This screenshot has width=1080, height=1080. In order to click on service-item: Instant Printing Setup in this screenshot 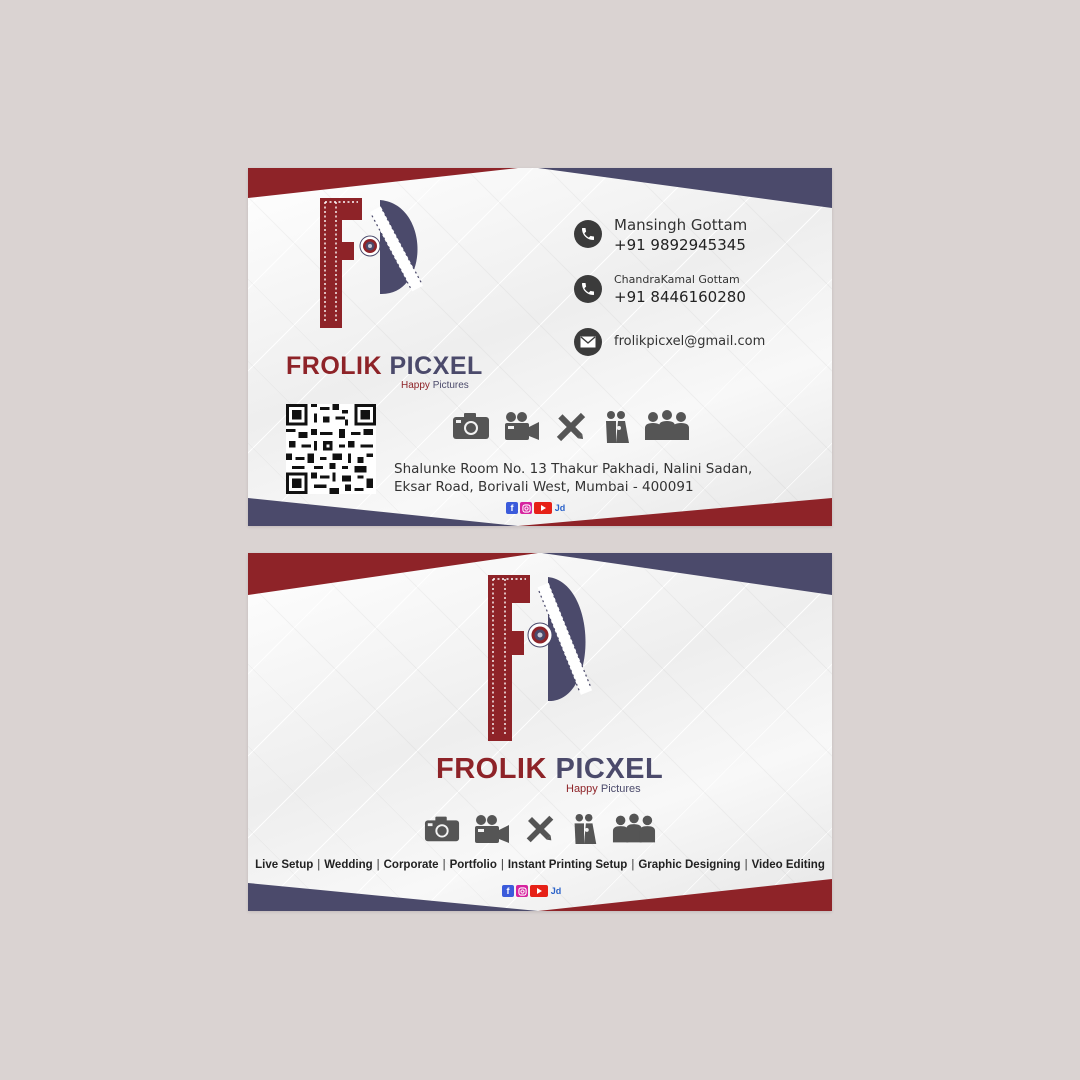, I will do `click(567, 865)`.